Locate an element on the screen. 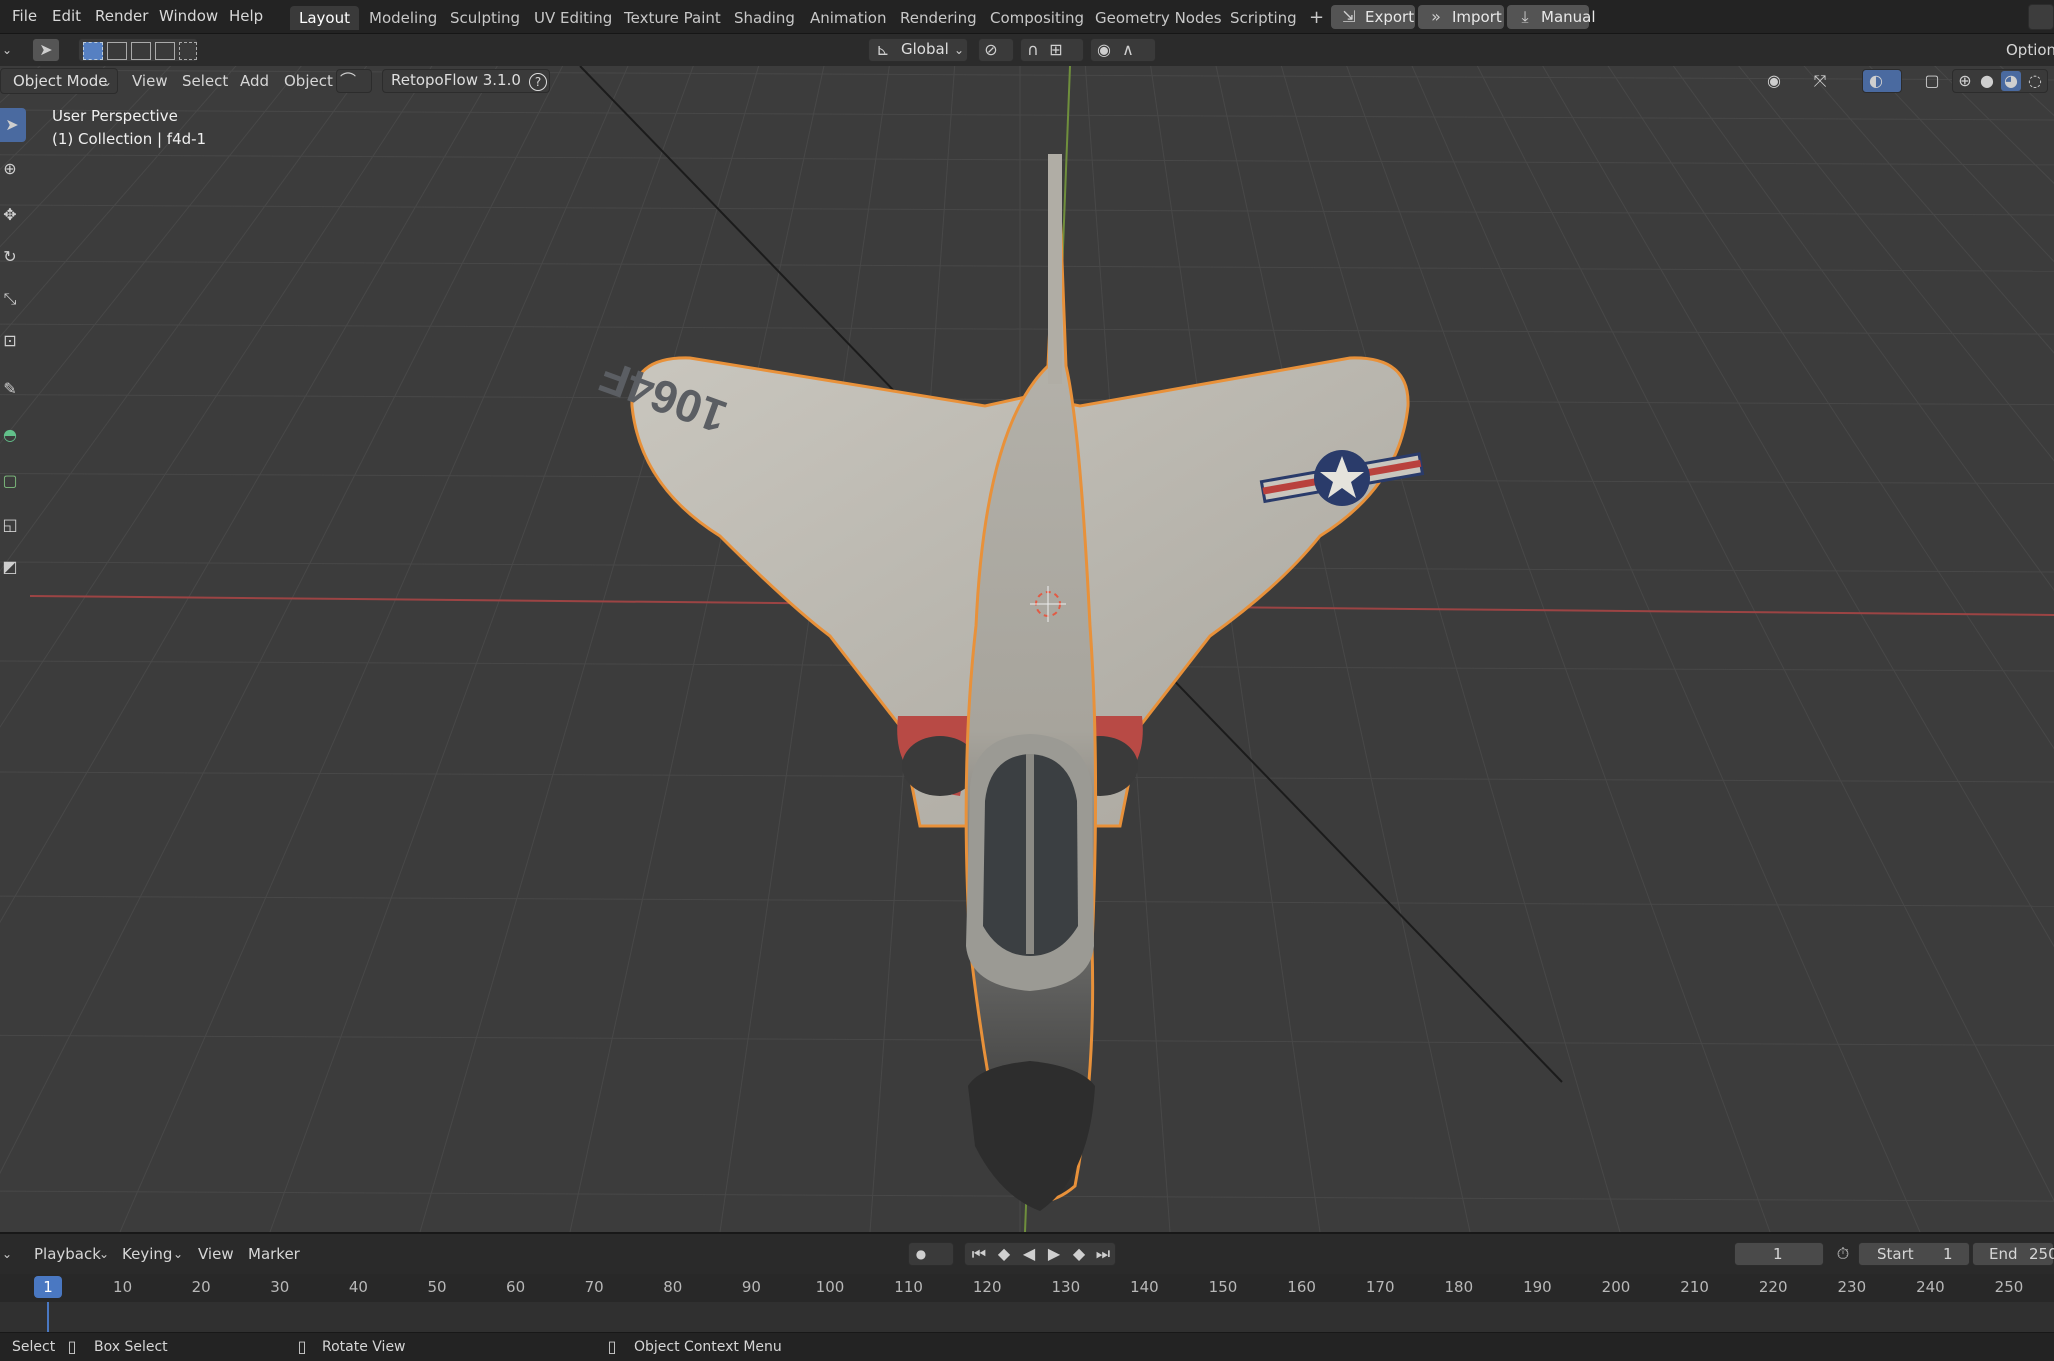 The image size is (2054, 1361). xray-icon: ▢ is located at coordinates (1932, 81).